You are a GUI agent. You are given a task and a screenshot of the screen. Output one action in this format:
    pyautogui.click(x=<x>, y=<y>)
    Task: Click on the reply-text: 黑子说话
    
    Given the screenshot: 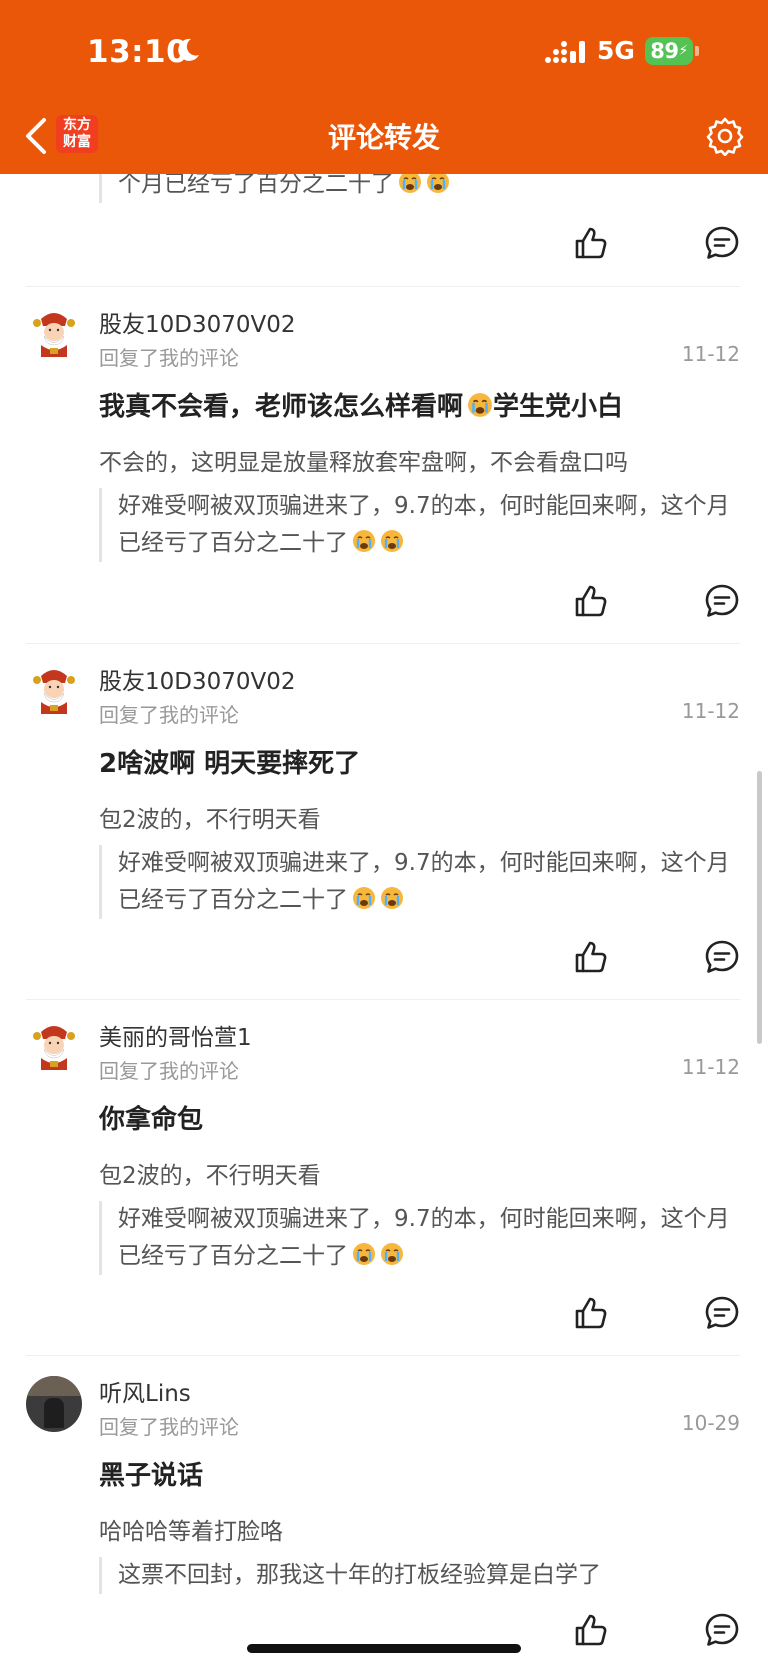 What is the action you would take?
    pyautogui.click(x=151, y=1476)
    